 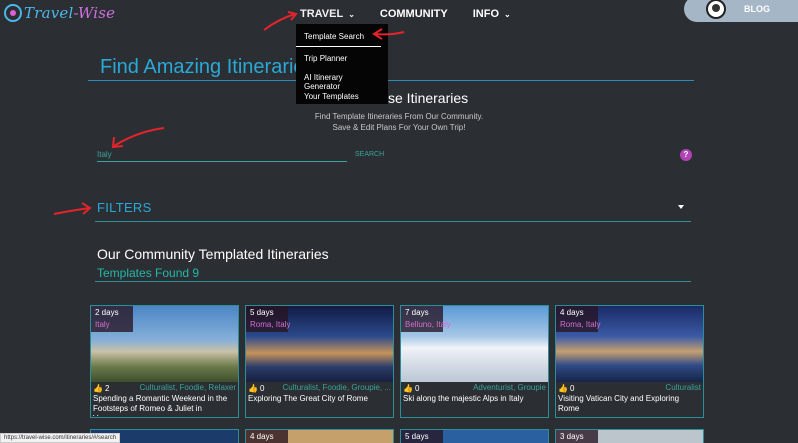 What do you see at coordinates (268, 319) in the screenshot?
I see `card-badge: 5 days Roma, Italy` at bounding box center [268, 319].